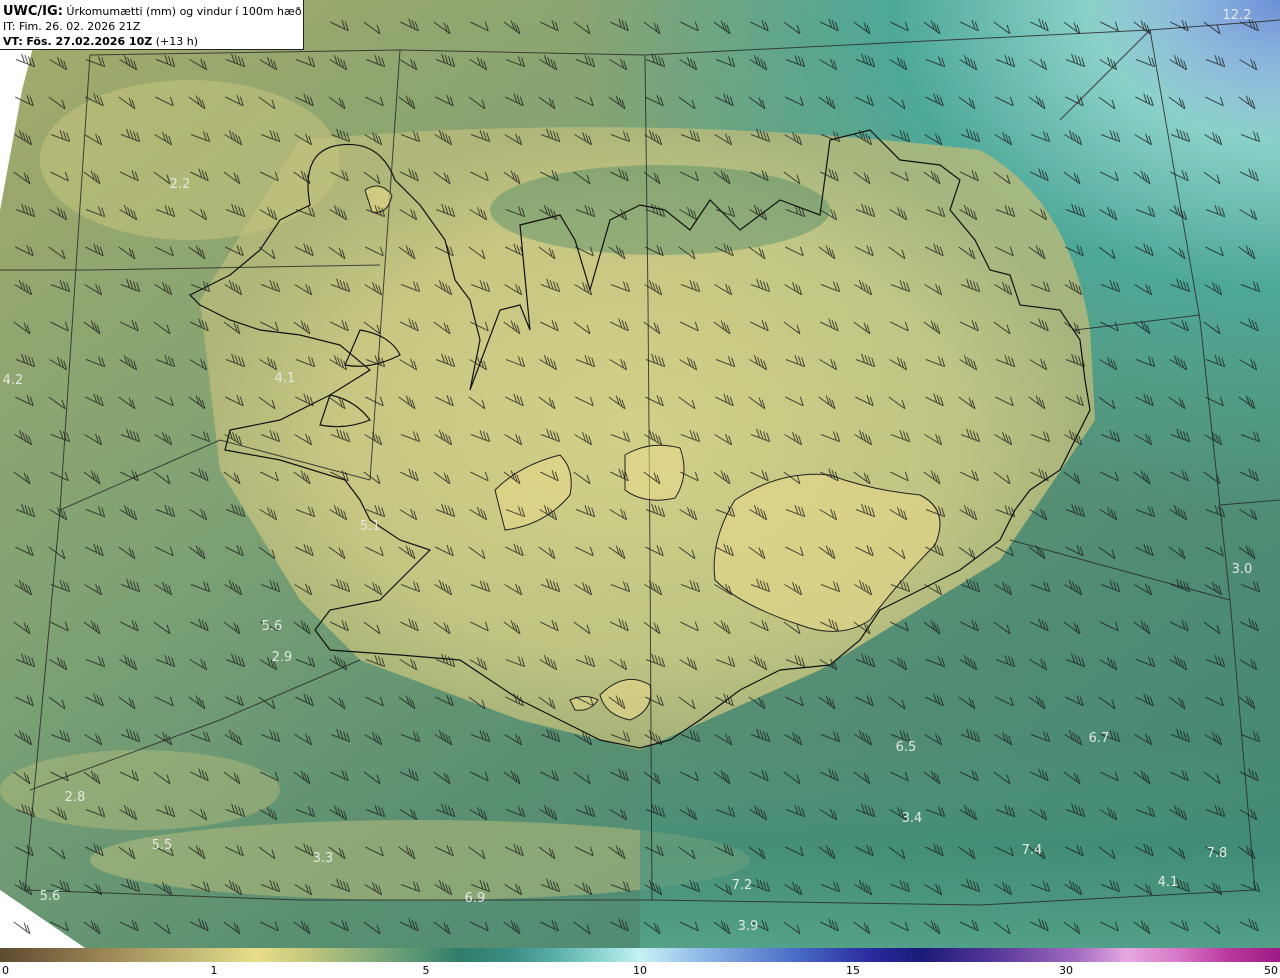 The width and height of the screenshot is (1280, 978). Describe the element at coordinates (89, 41) in the screenshot. I see `valid-time: Fös. 27.02.2026 10Z` at that location.